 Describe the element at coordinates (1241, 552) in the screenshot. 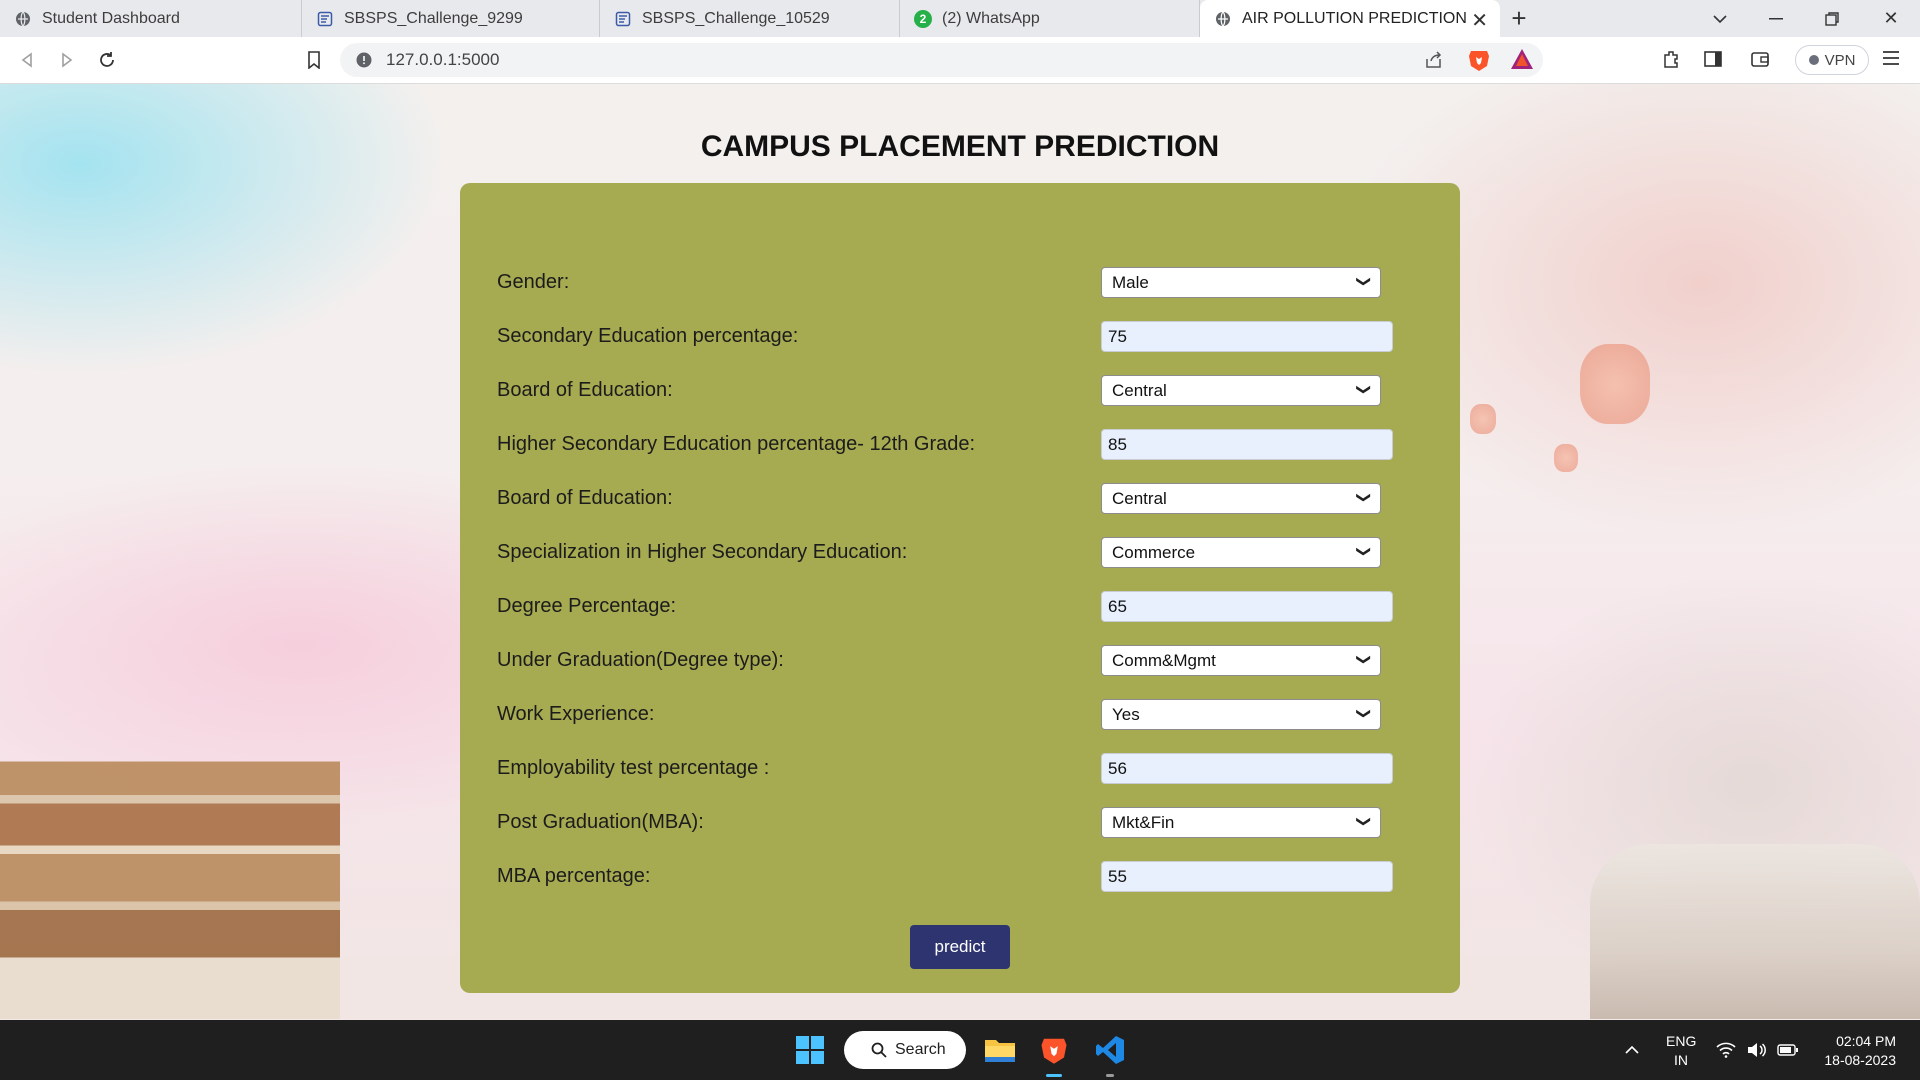

I see `specialization-select: Commerce ❯` at that location.